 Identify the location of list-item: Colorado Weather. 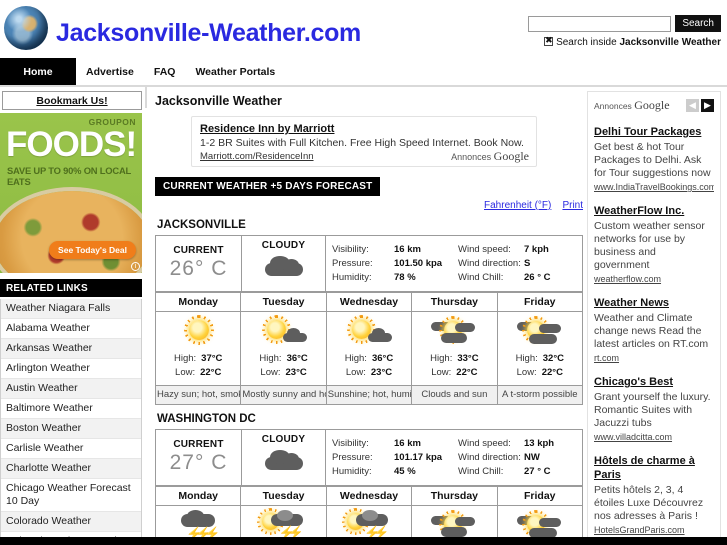
(71, 522).